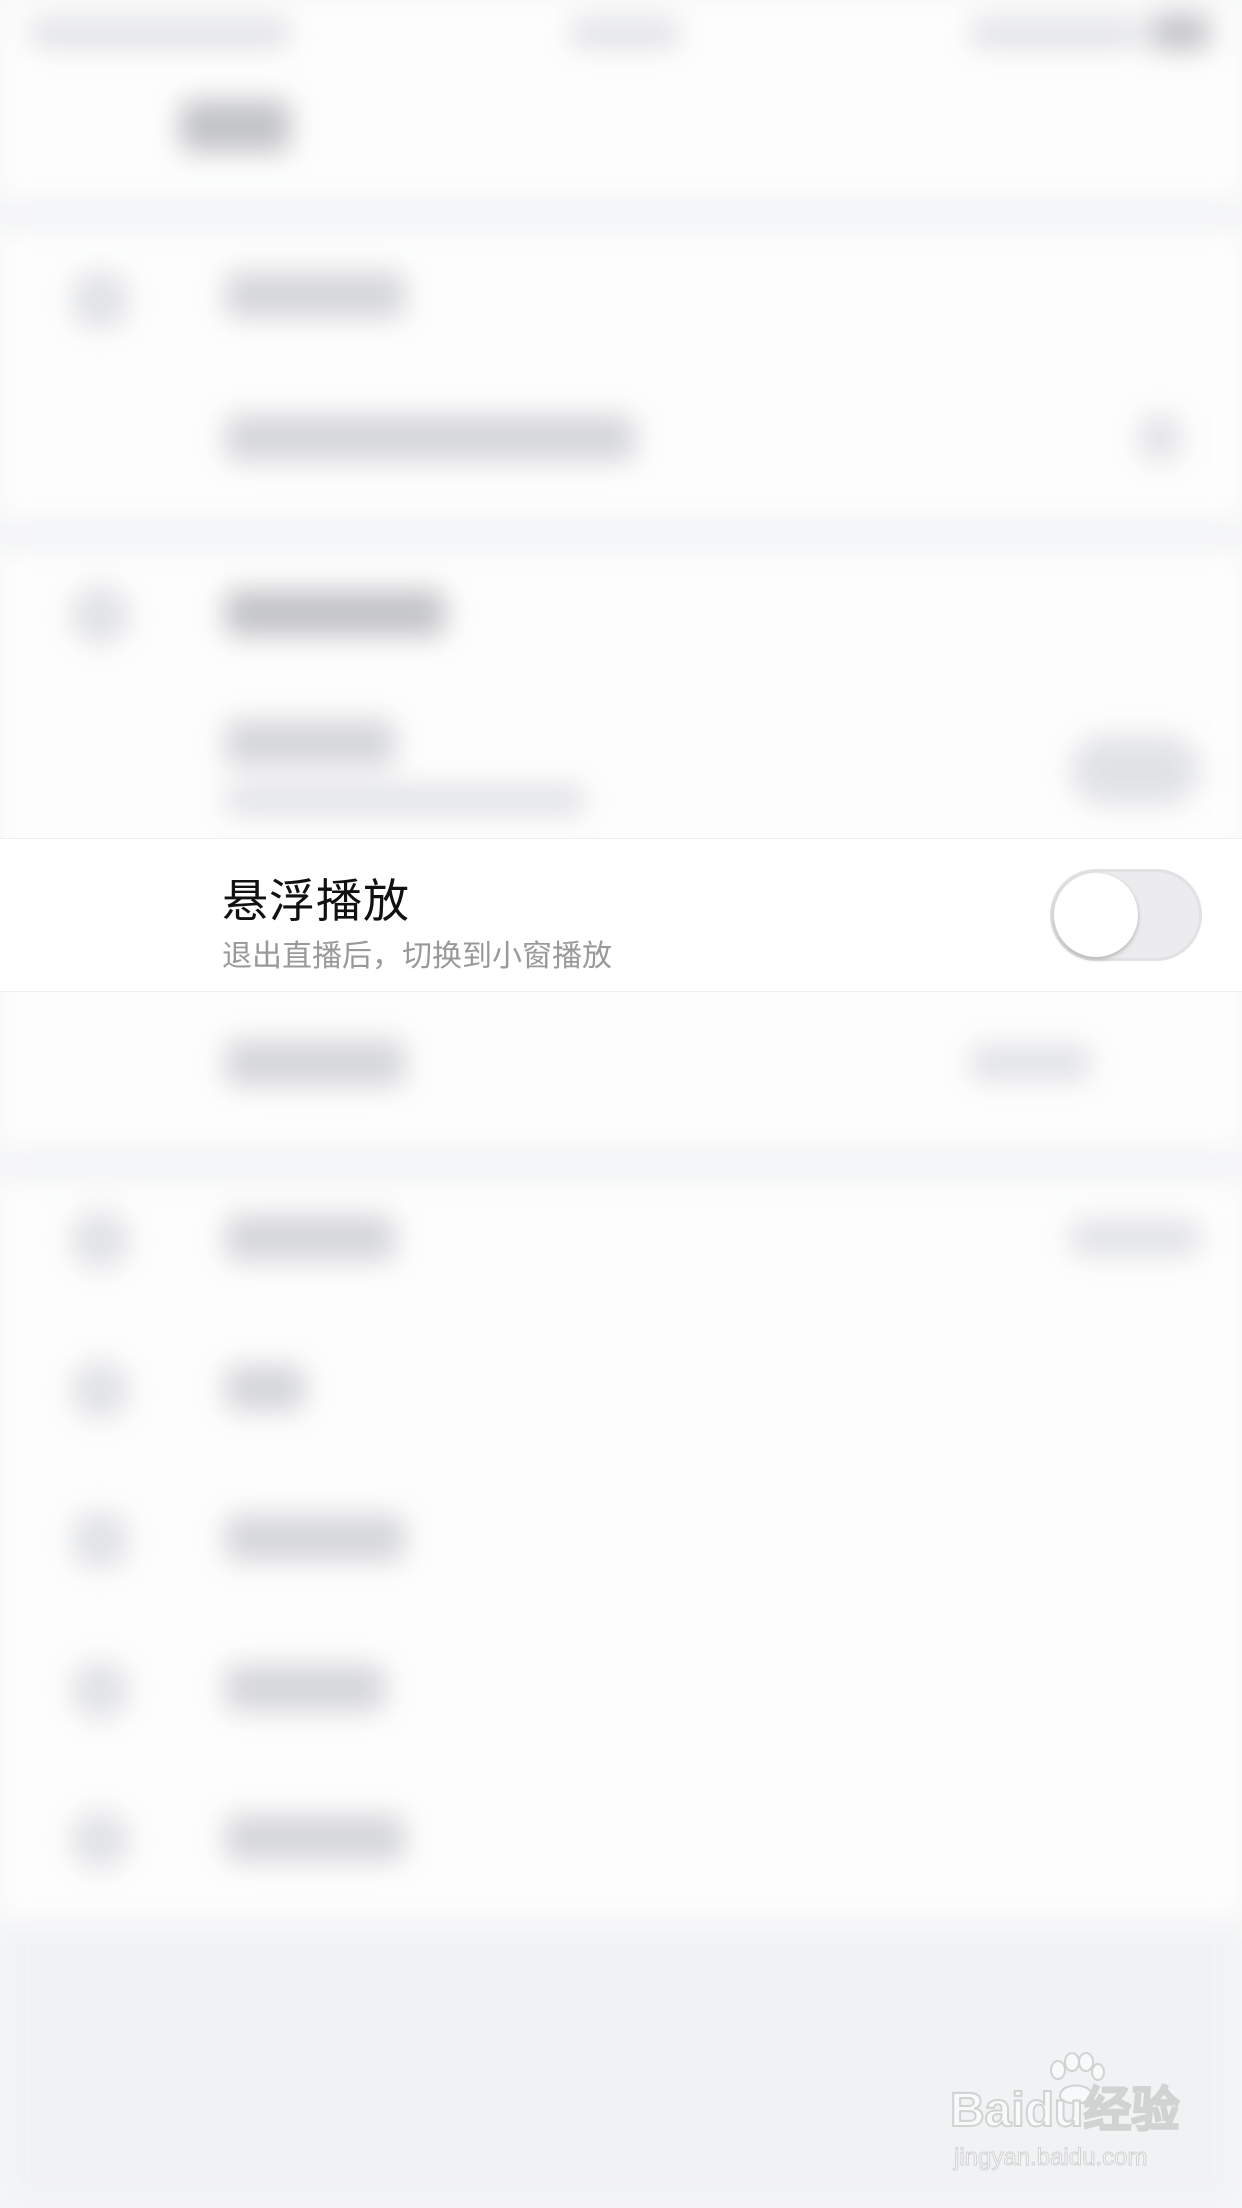 The image size is (1242, 2208). Describe the element at coordinates (1180, 32) in the screenshot. I see `status-bar-battery` at that location.